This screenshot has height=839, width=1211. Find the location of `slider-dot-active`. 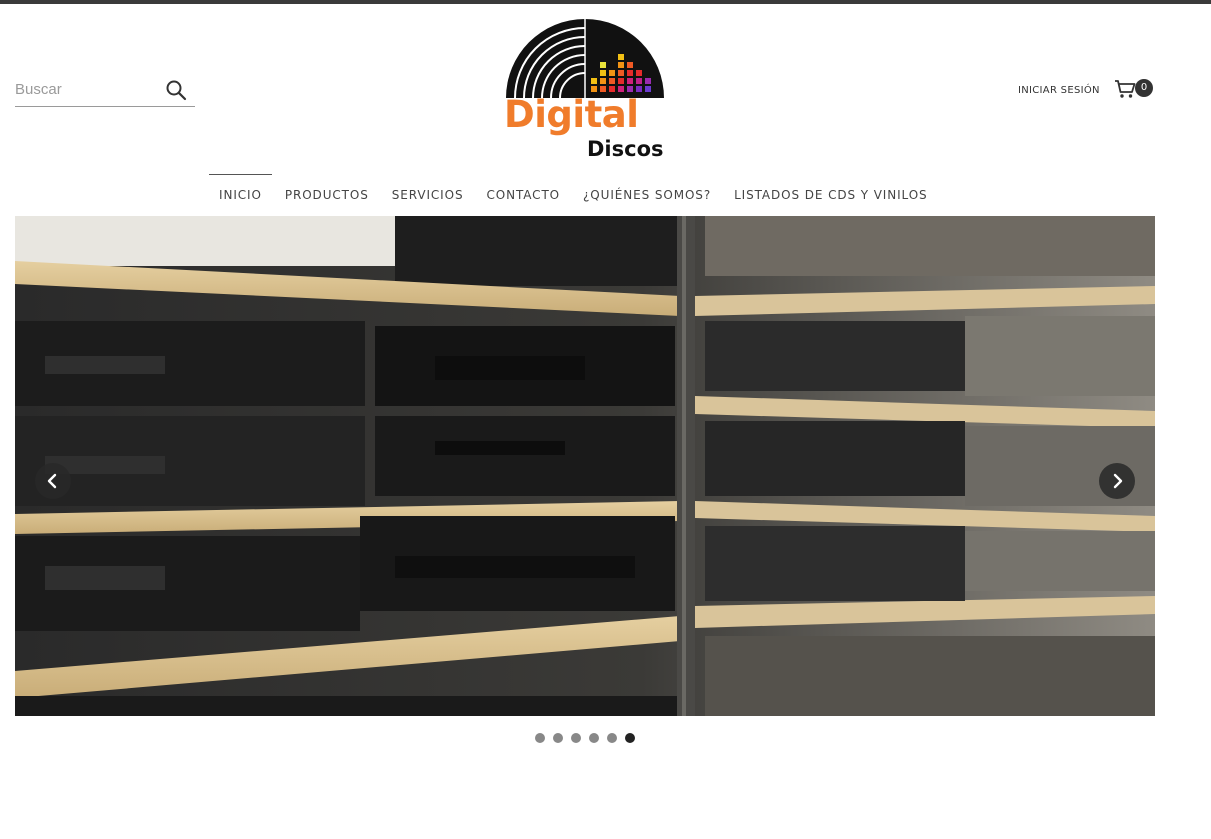

slider-dot-active is located at coordinates (630, 738).